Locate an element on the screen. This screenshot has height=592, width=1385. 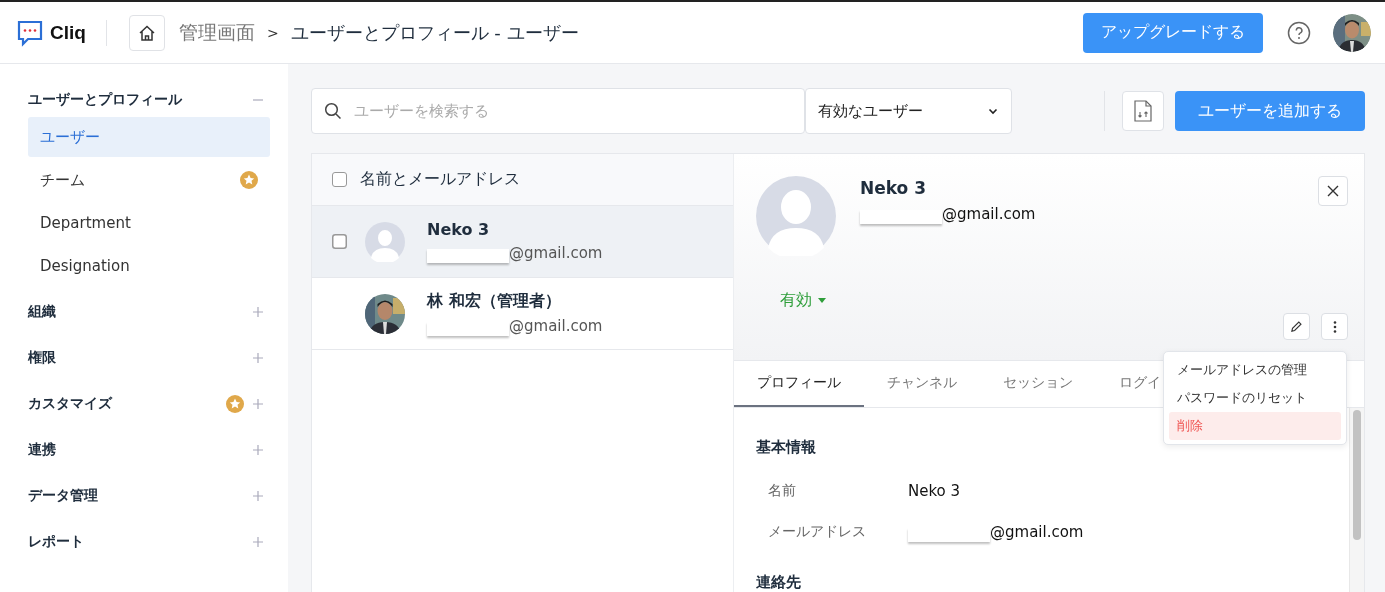
section-heading: 連絡先 is located at coordinates (779, 582).